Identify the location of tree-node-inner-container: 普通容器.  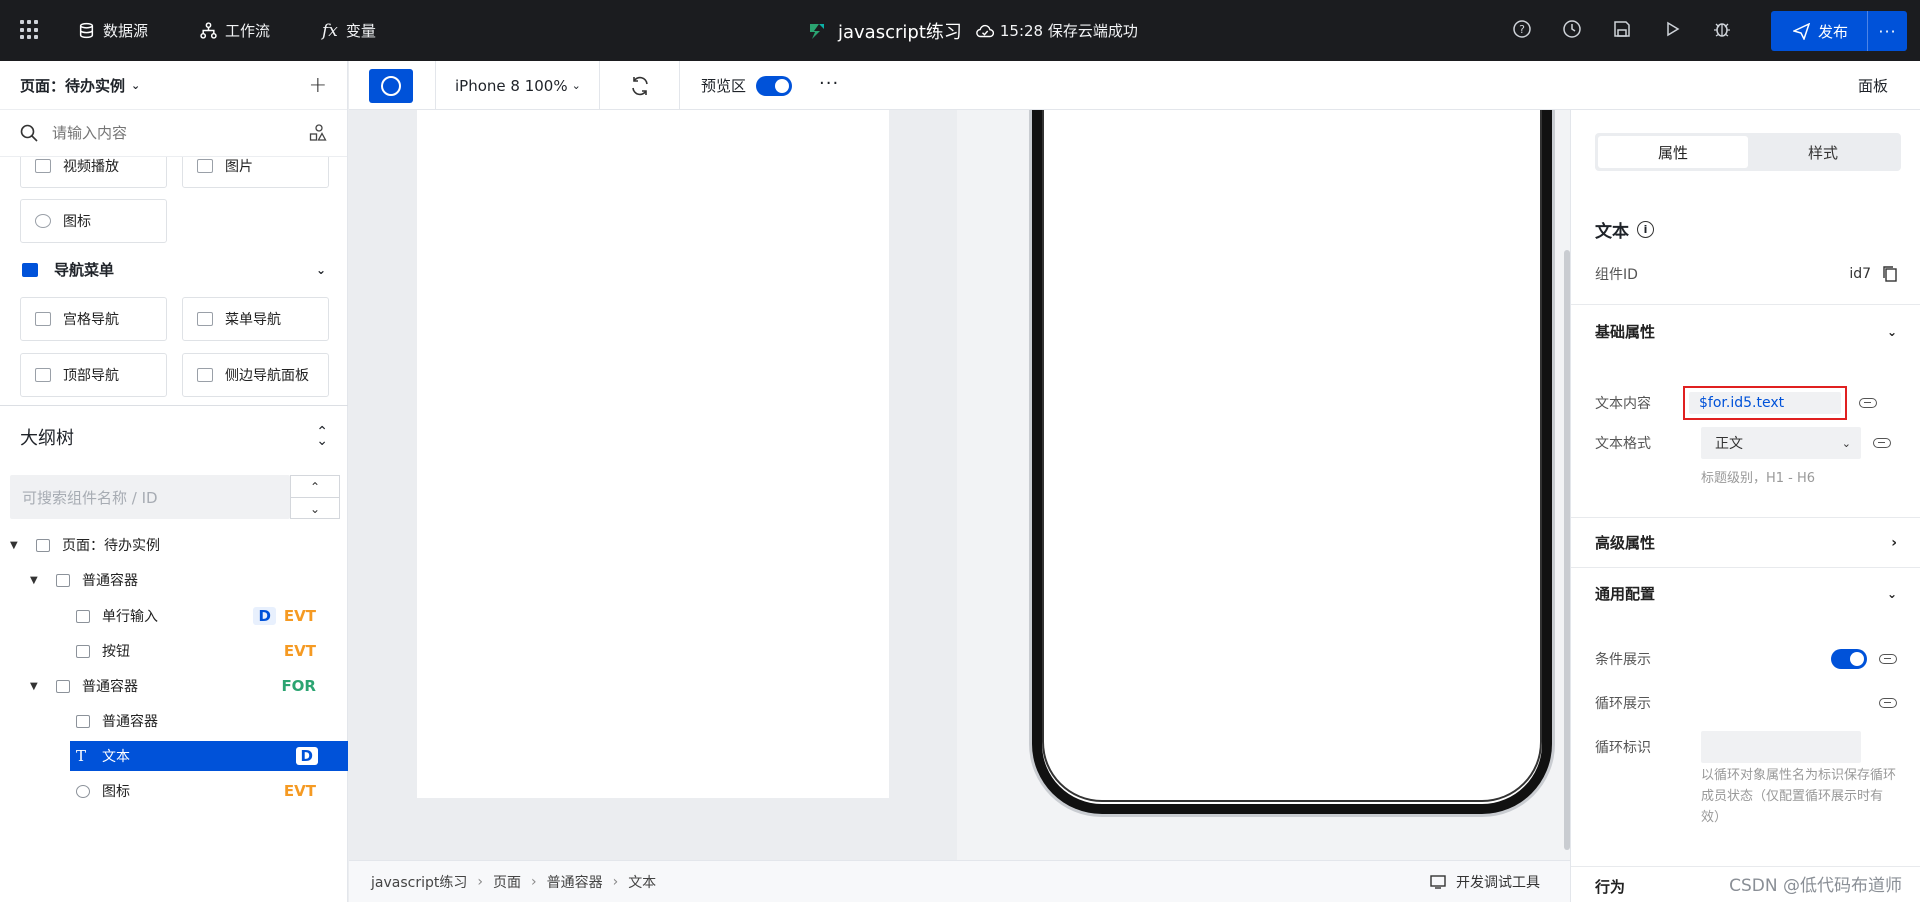
(174, 721).